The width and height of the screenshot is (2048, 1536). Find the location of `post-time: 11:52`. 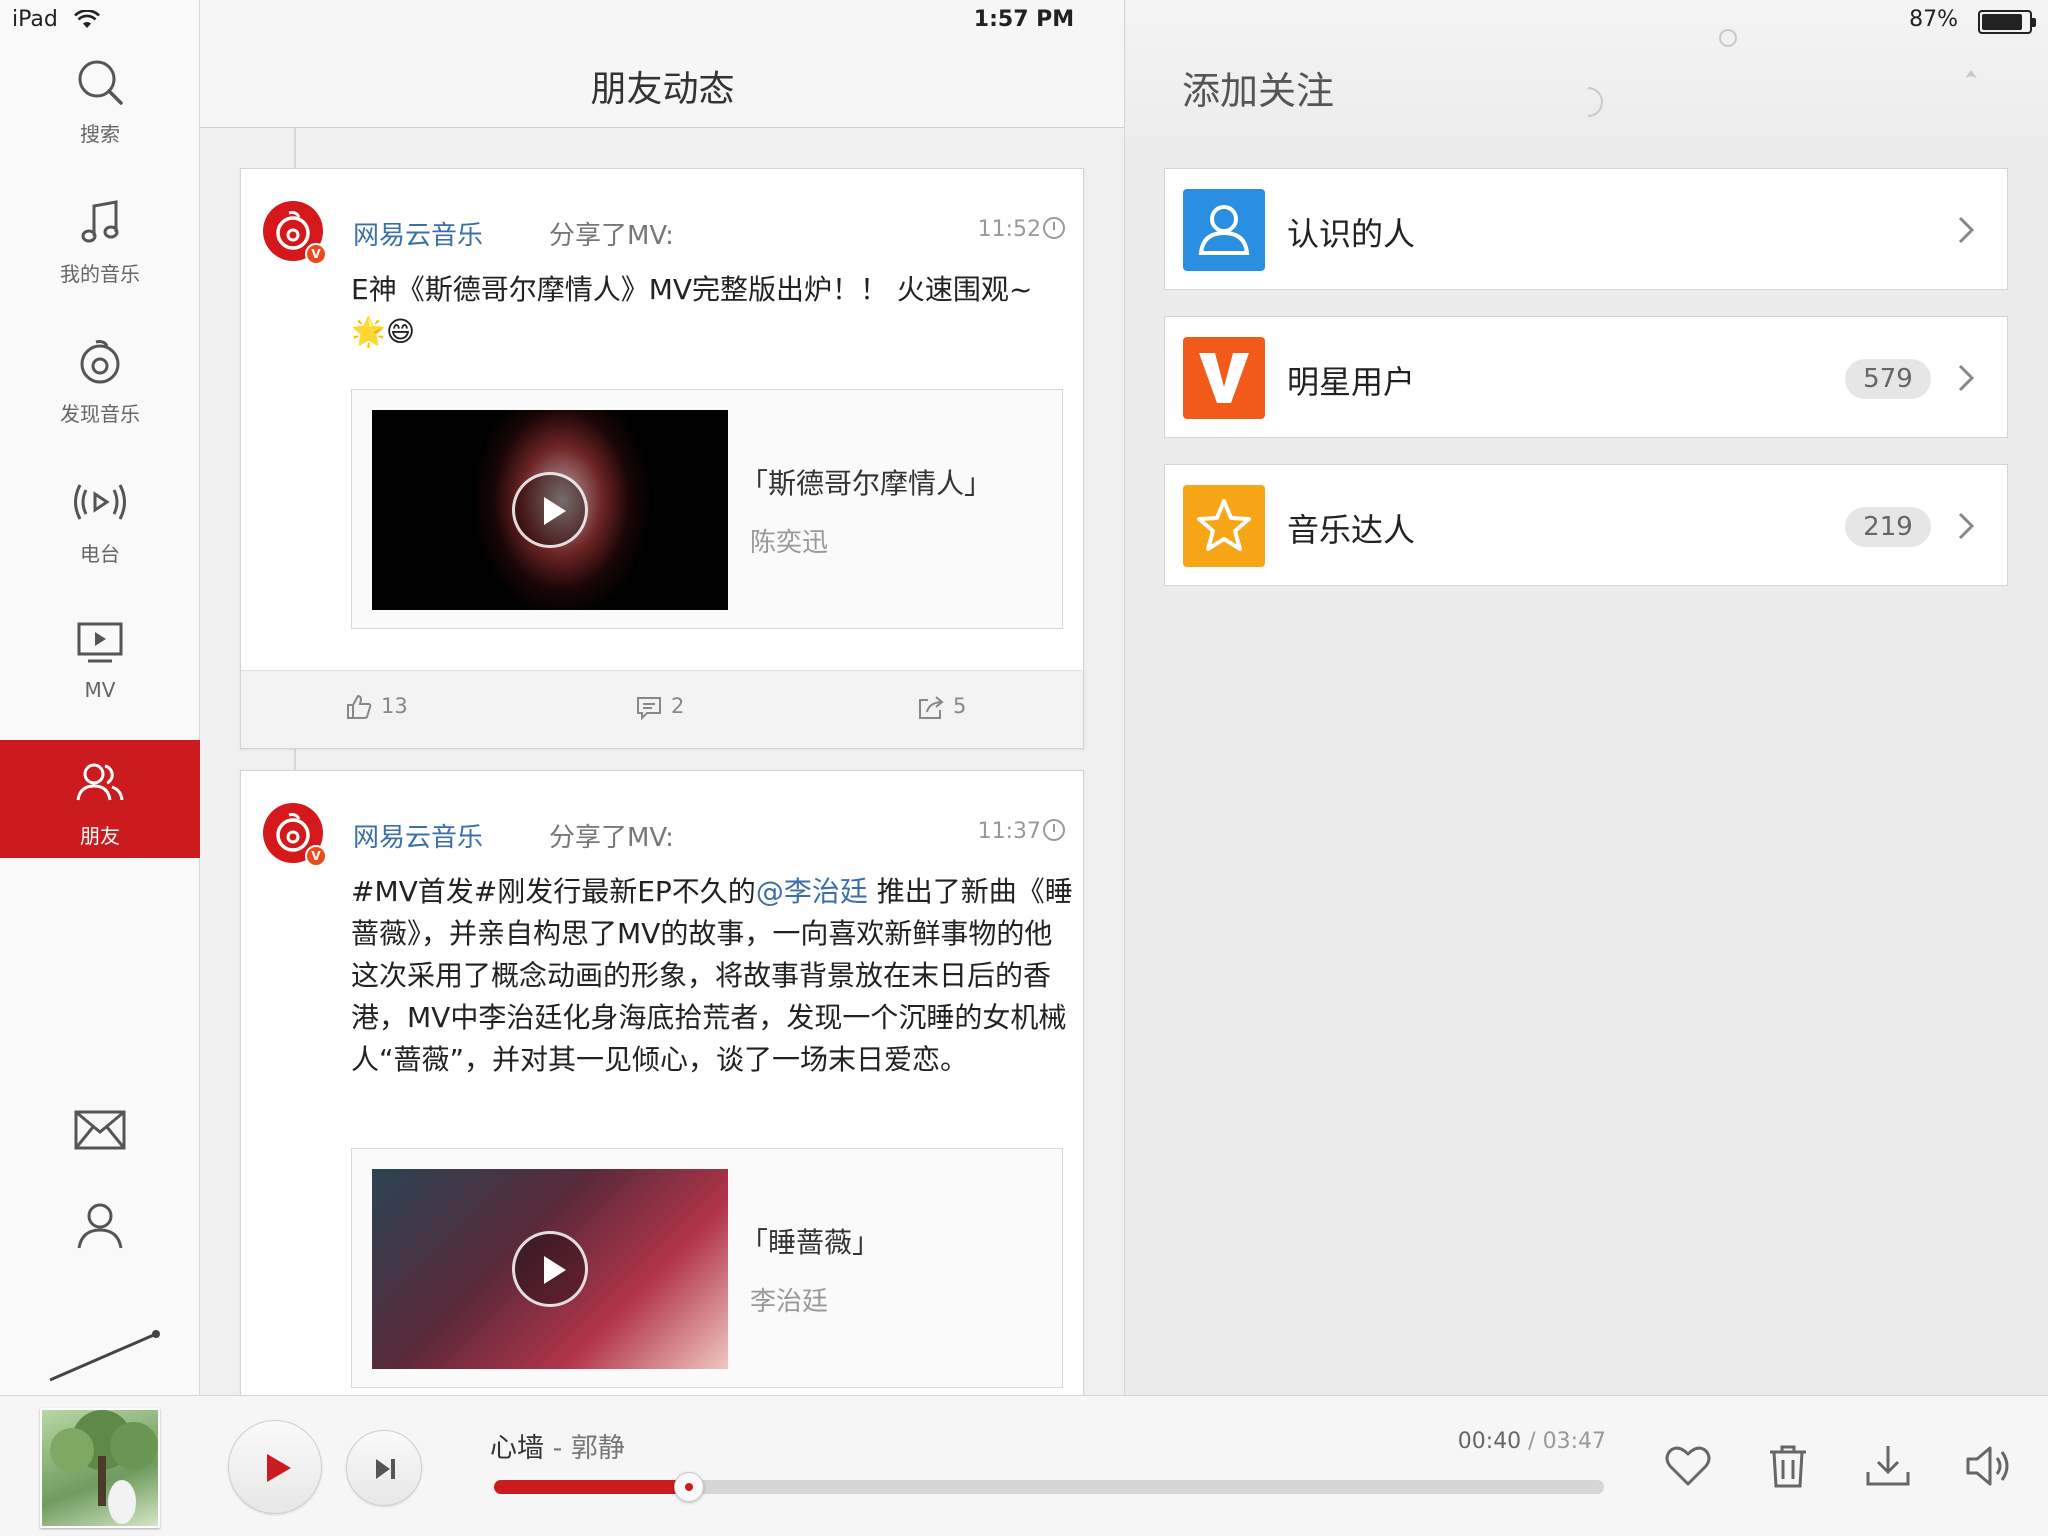

post-time: 11:52 is located at coordinates (1021, 229).